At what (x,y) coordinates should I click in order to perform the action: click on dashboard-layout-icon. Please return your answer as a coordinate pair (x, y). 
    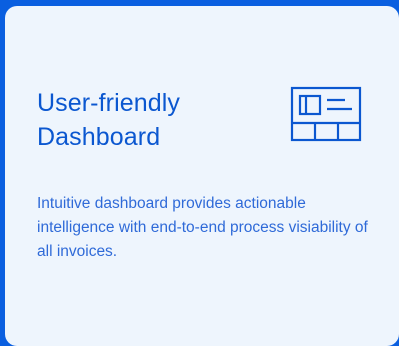
    Looking at the image, I should click on (327, 115).